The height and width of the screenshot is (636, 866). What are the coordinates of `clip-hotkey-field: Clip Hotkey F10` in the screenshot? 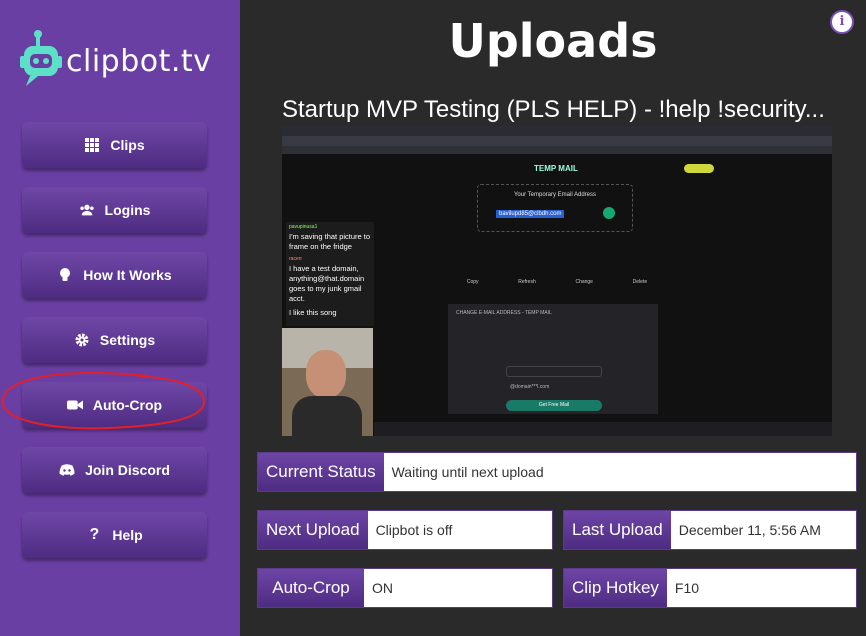 It's located at (710, 588).